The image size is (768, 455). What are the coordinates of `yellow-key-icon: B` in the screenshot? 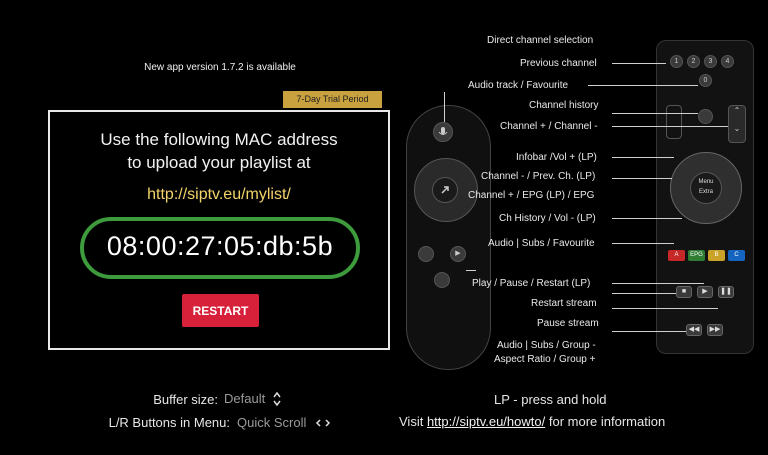 It's located at (716, 255).